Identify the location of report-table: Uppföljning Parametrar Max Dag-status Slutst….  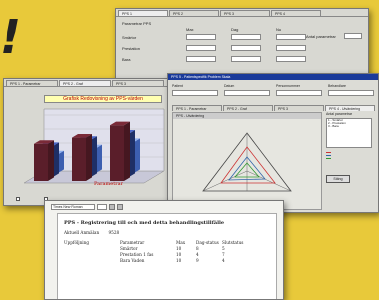
(170, 252).